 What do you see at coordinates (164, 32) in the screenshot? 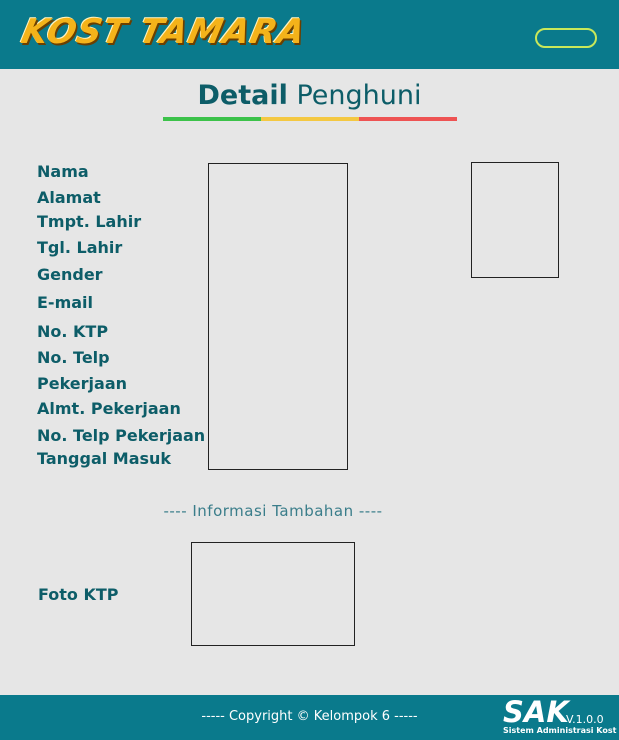
I see `kost-tamara-logo: KOST TAMARA` at bounding box center [164, 32].